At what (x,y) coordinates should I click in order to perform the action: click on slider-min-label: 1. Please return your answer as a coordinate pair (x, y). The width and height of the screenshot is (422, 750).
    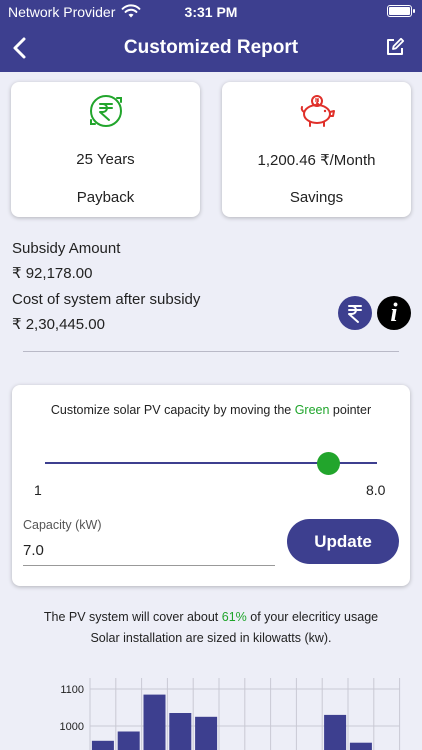
    Looking at the image, I should click on (38, 490).